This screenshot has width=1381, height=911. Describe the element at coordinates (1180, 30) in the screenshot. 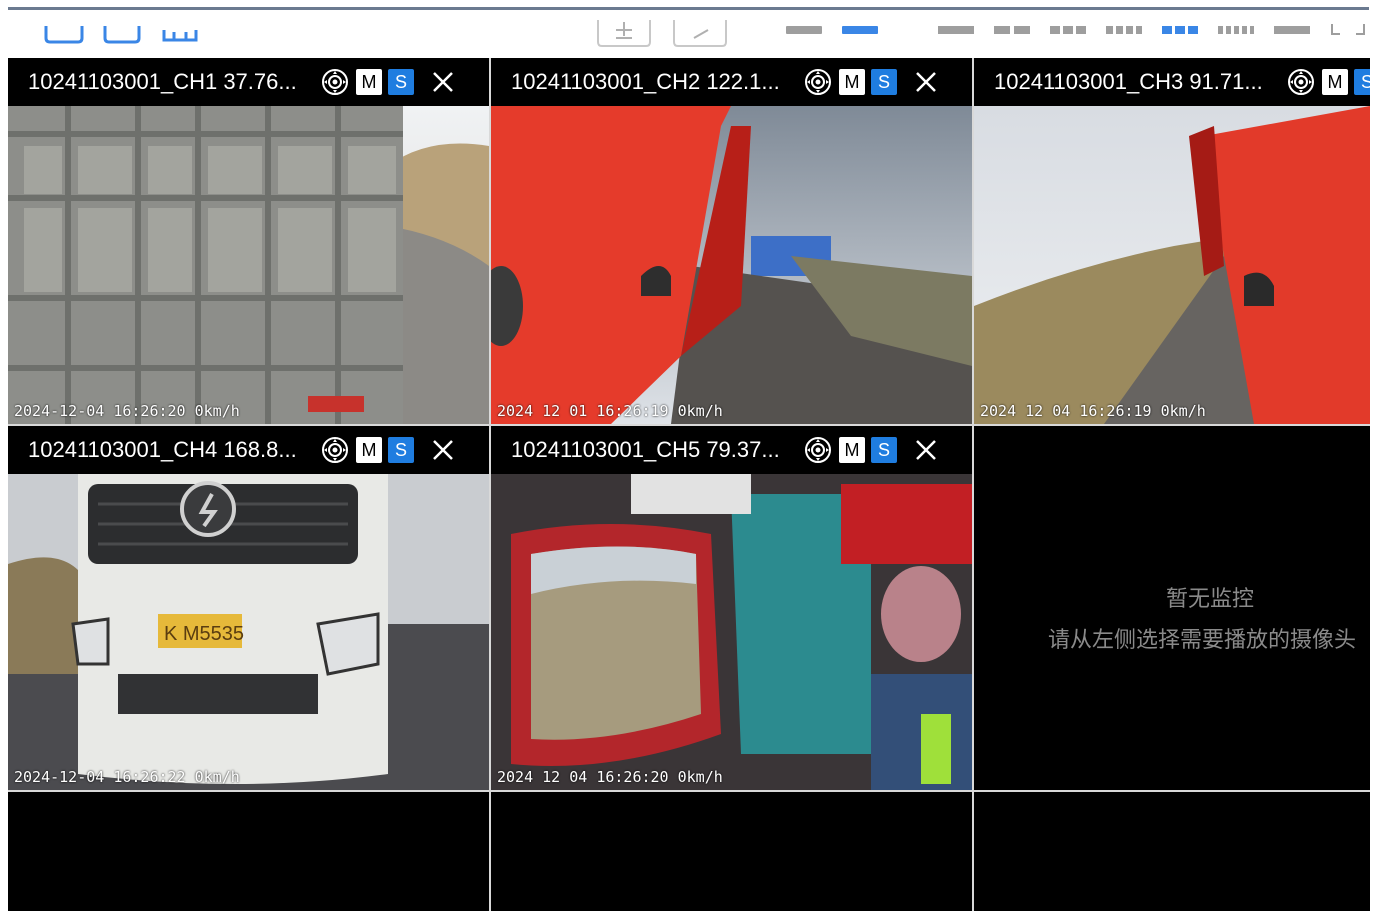

I see `layout-9-icon` at that location.